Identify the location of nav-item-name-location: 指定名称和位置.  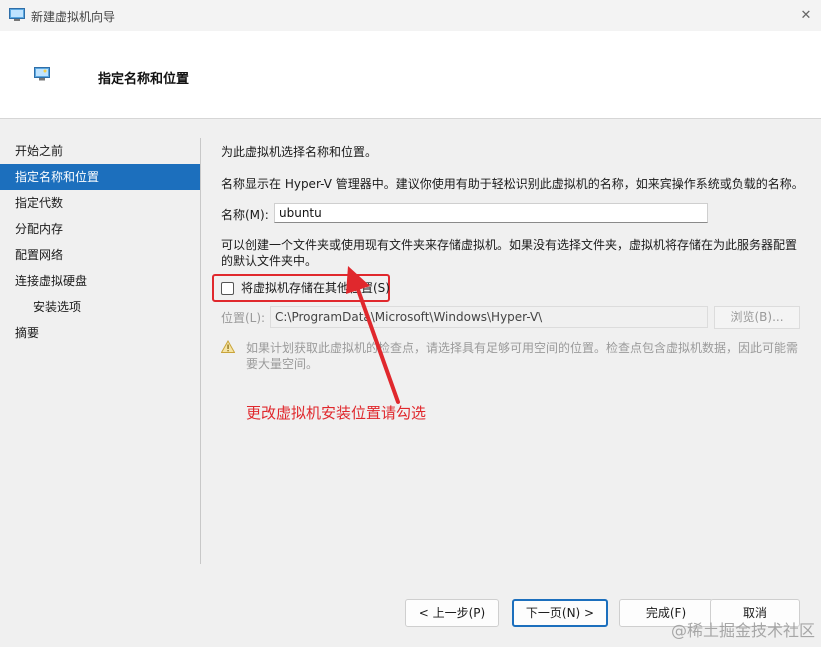
(100, 177).